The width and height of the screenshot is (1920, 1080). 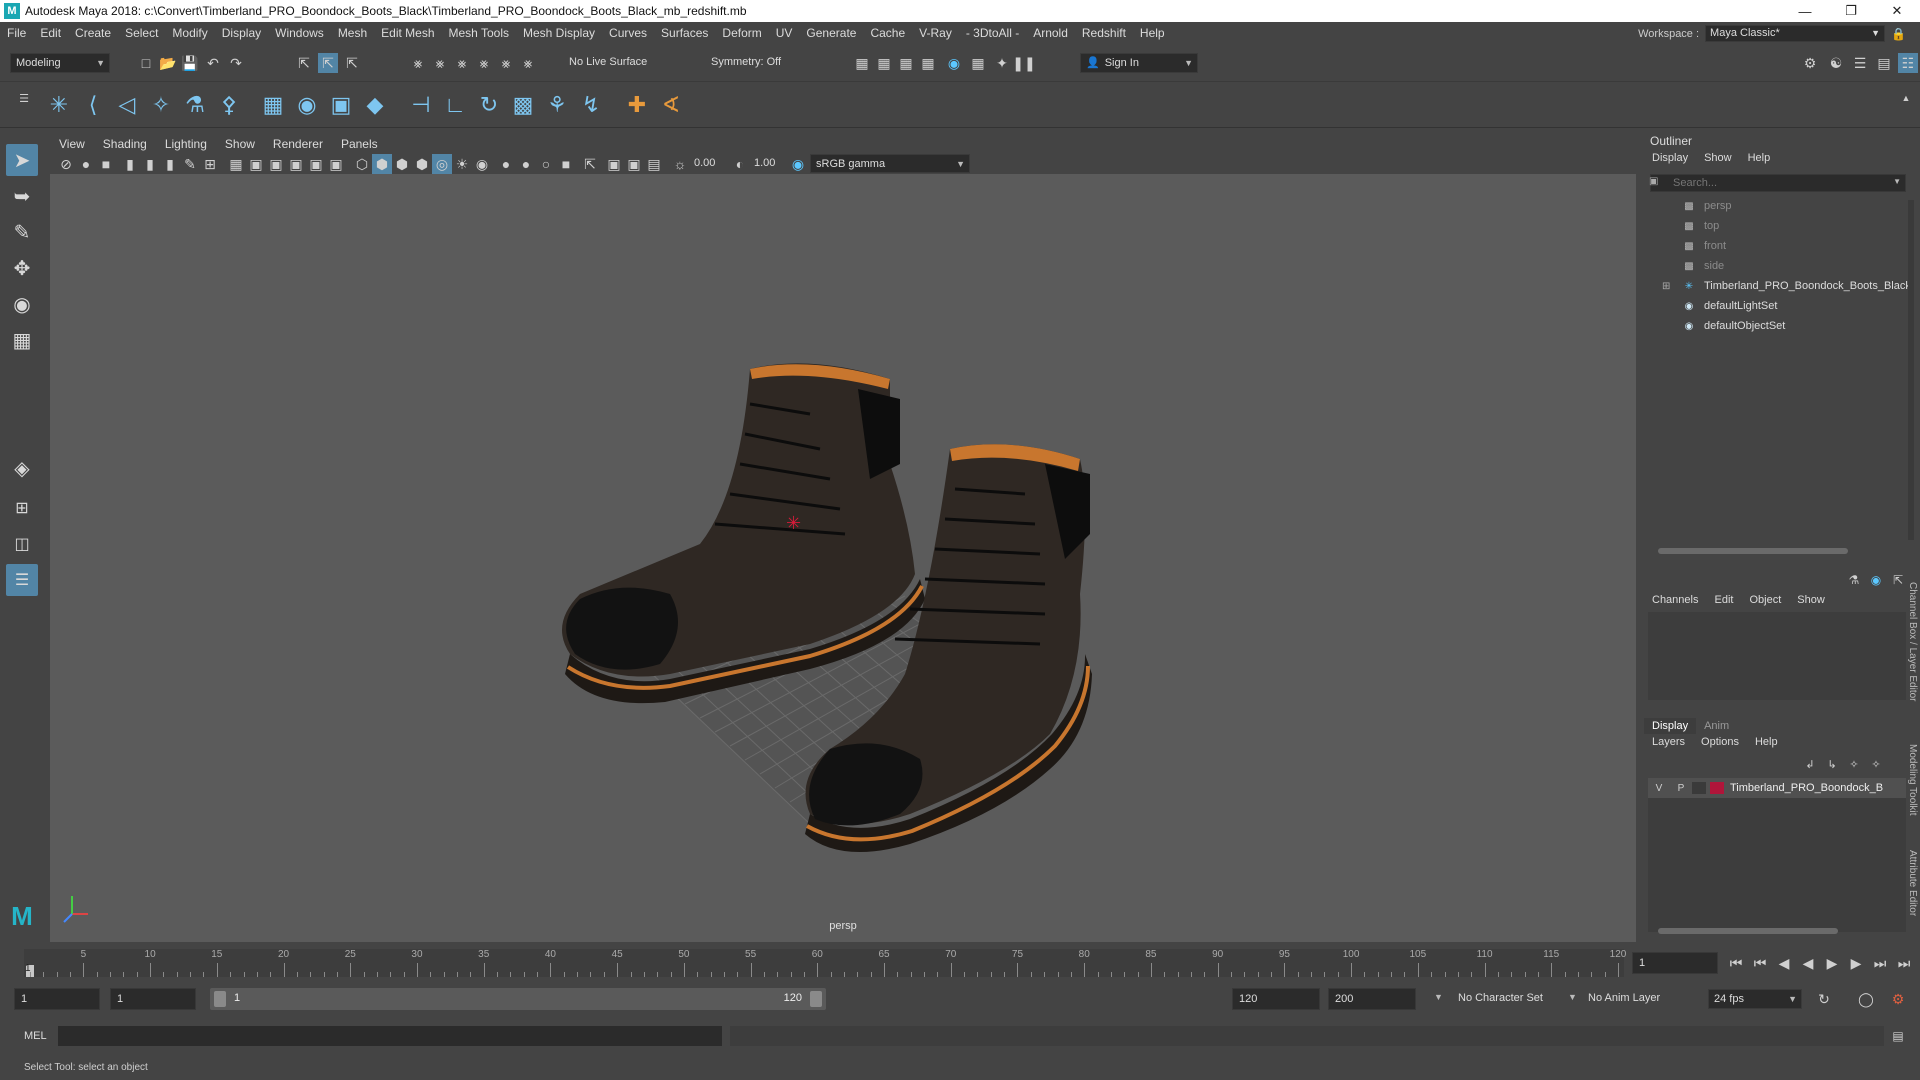 What do you see at coordinates (276, 164) in the screenshot?
I see `gate-mask-icon: ▣` at bounding box center [276, 164].